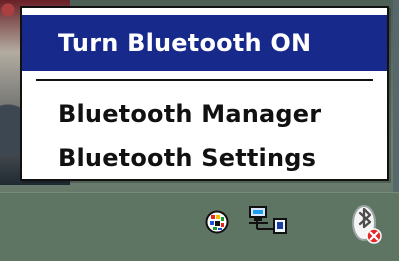  What do you see at coordinates (217, 222) in the screenshot?
I see `color-globe-icon` at bounding box center [217, 222].